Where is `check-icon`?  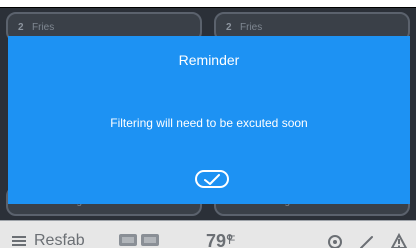 check-icon is located at coordinates (212, 179).